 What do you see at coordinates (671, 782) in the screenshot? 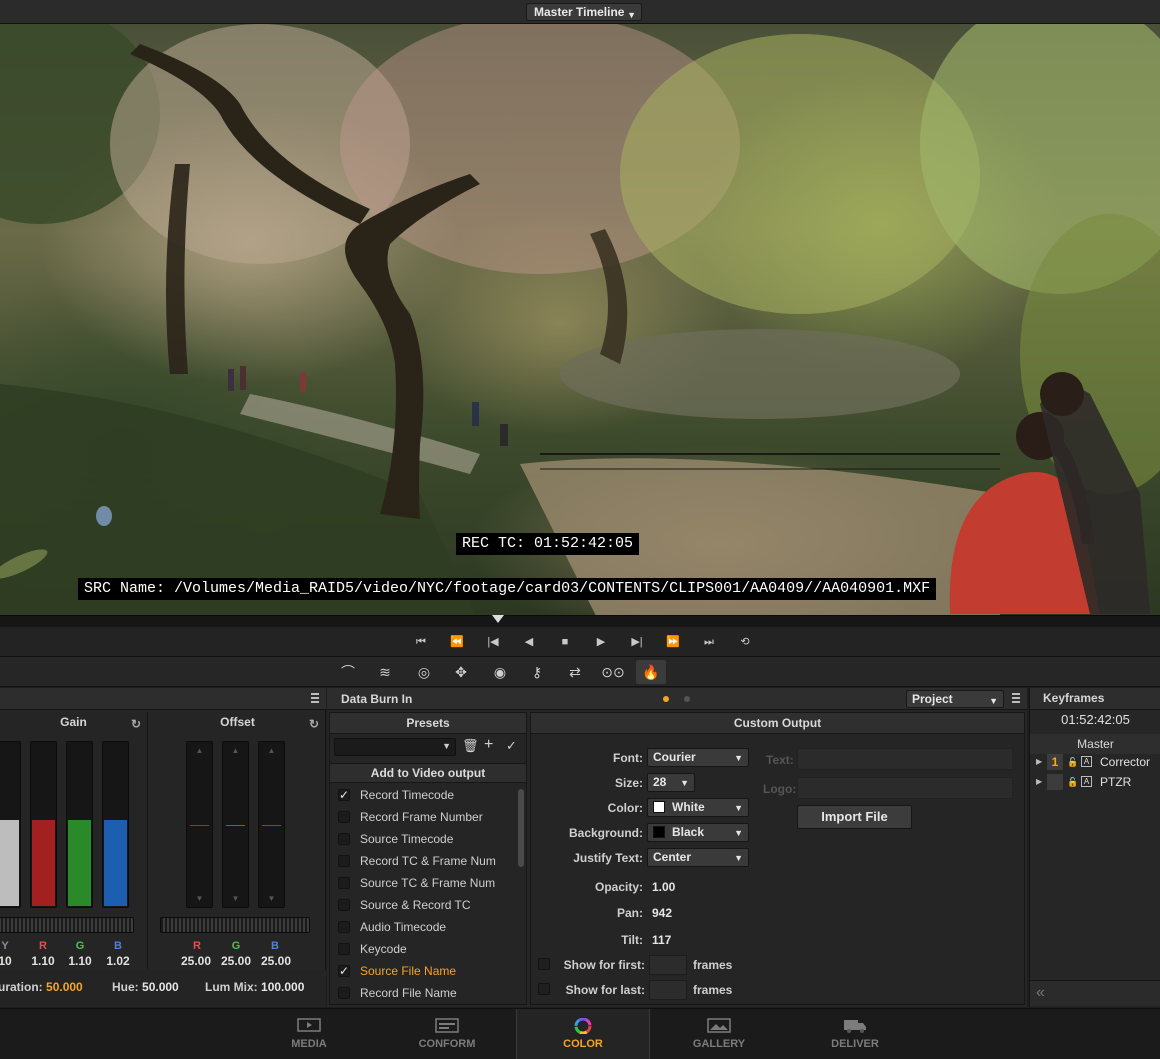
I see `size-select: 28 ▼` at bounding box center [671, 782].